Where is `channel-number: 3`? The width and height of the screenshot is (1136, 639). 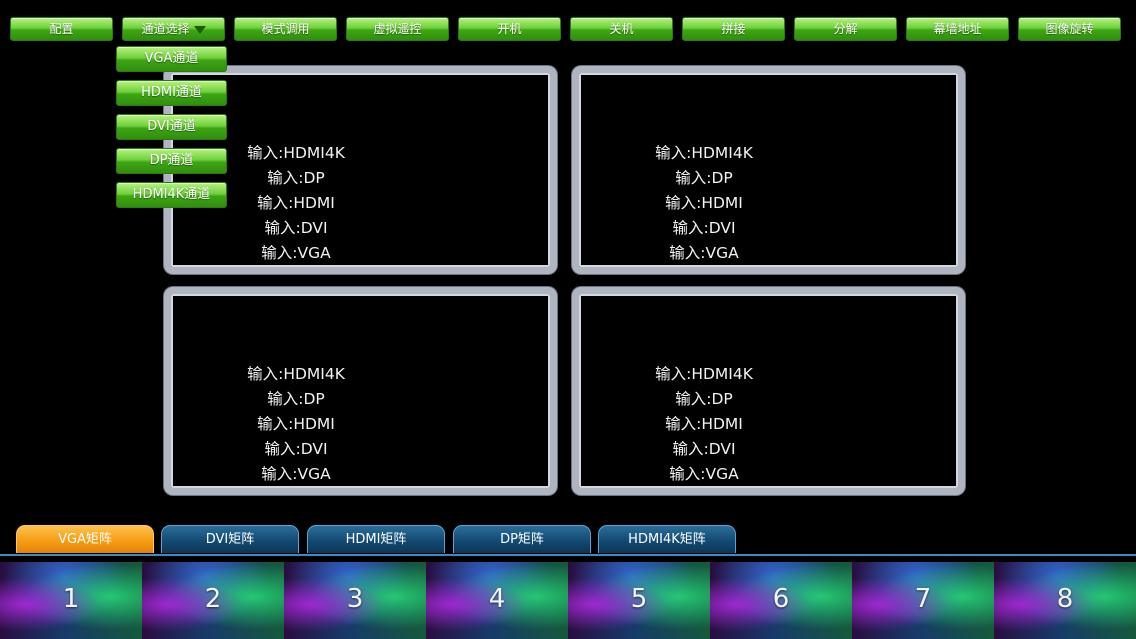 channel-number: 3 is located at coordinates (355, 599).